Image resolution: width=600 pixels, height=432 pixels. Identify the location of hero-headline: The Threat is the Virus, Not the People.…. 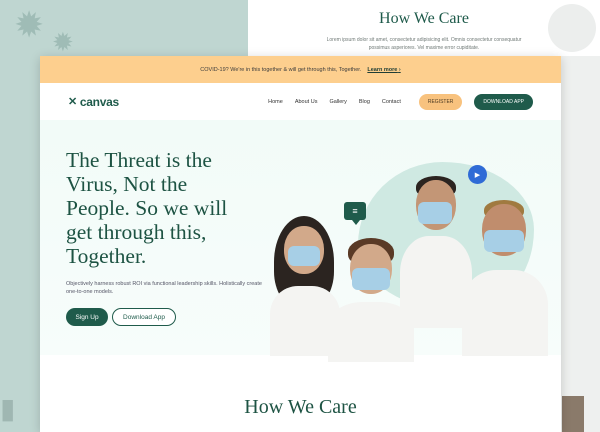
(147, 208).